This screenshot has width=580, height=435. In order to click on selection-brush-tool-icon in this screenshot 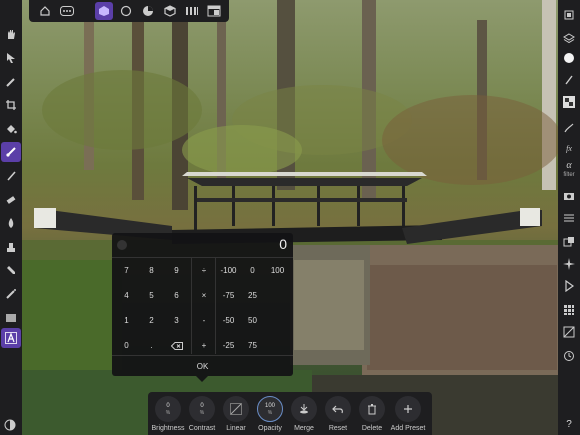, I will do `click(11, 152)`.